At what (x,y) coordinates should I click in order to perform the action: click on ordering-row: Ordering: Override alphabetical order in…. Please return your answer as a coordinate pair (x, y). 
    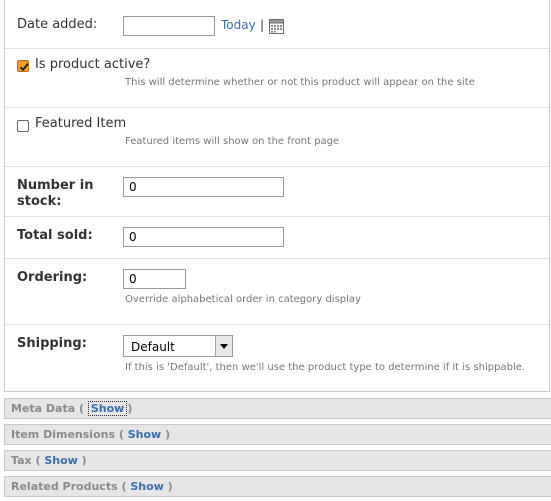
    Looking at the image, I should click on (277, 292).